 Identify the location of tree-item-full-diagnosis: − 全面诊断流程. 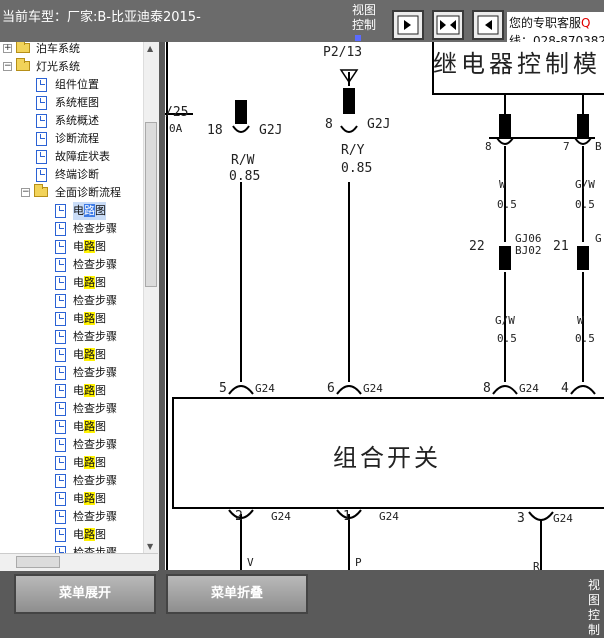
(71, 193).